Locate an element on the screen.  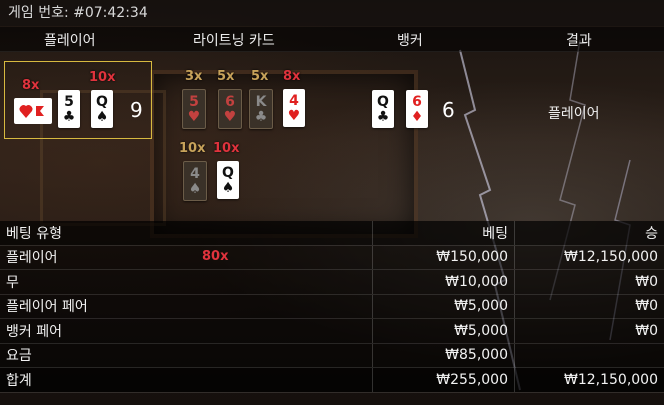
lightning-card-4-suit: ♥ is located at coordinates (294, 115).